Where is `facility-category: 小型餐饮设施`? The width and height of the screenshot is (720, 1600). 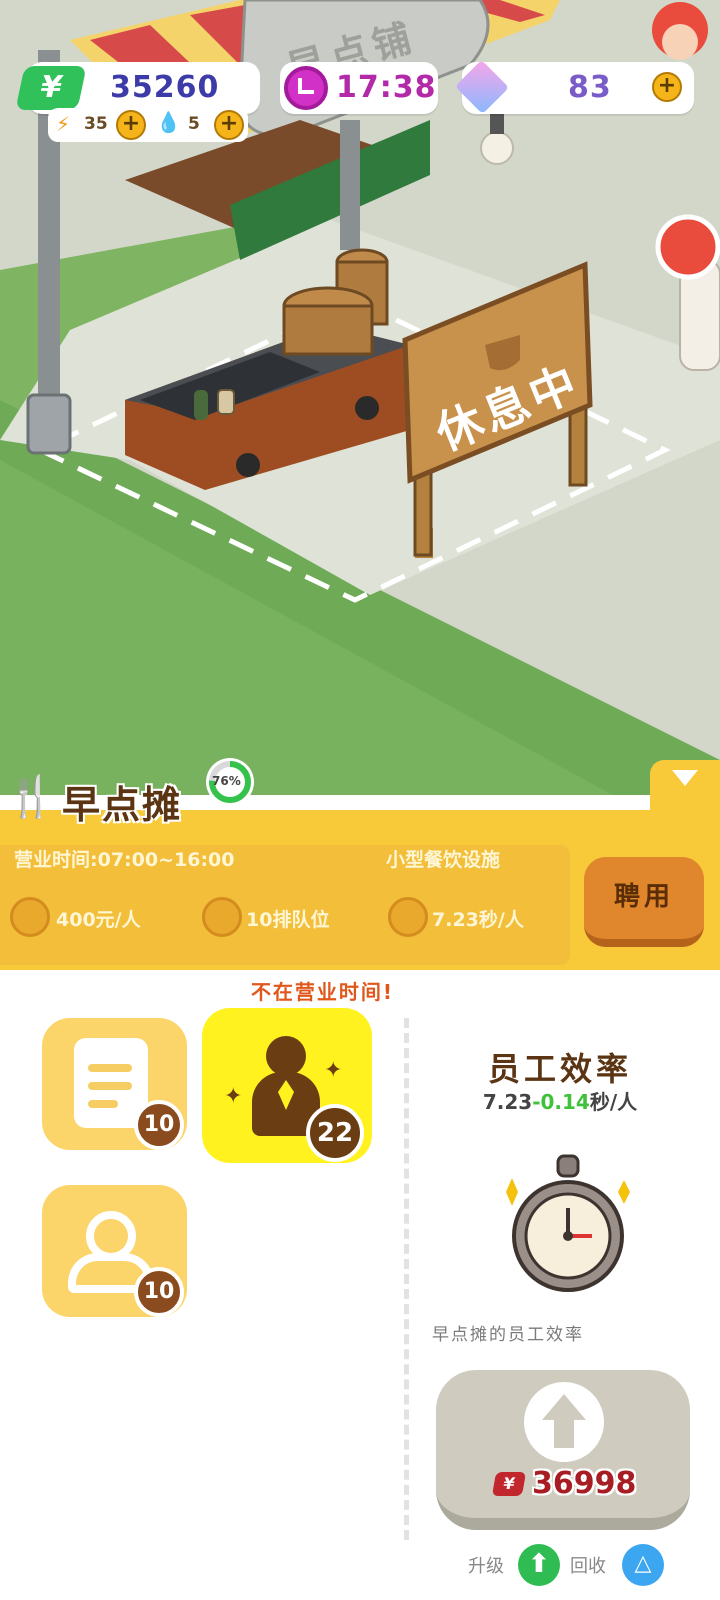
facility-category: 小型餐饮设施 is located at coordinates (443, 860).